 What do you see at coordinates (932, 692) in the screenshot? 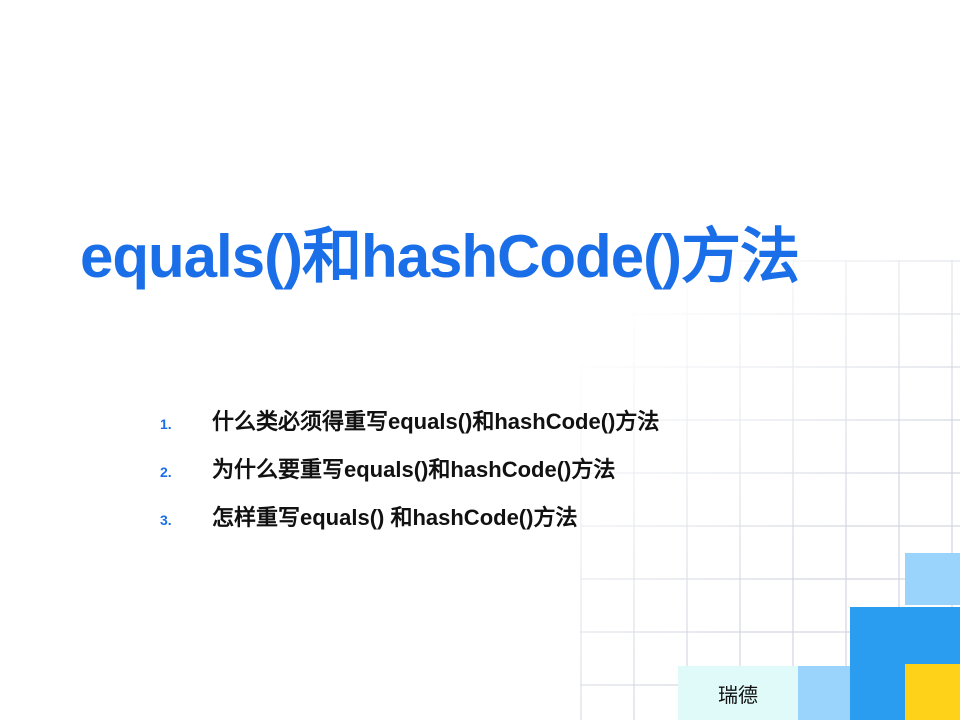
I see `deco-block-yellow` at bounding box center [932, 692].